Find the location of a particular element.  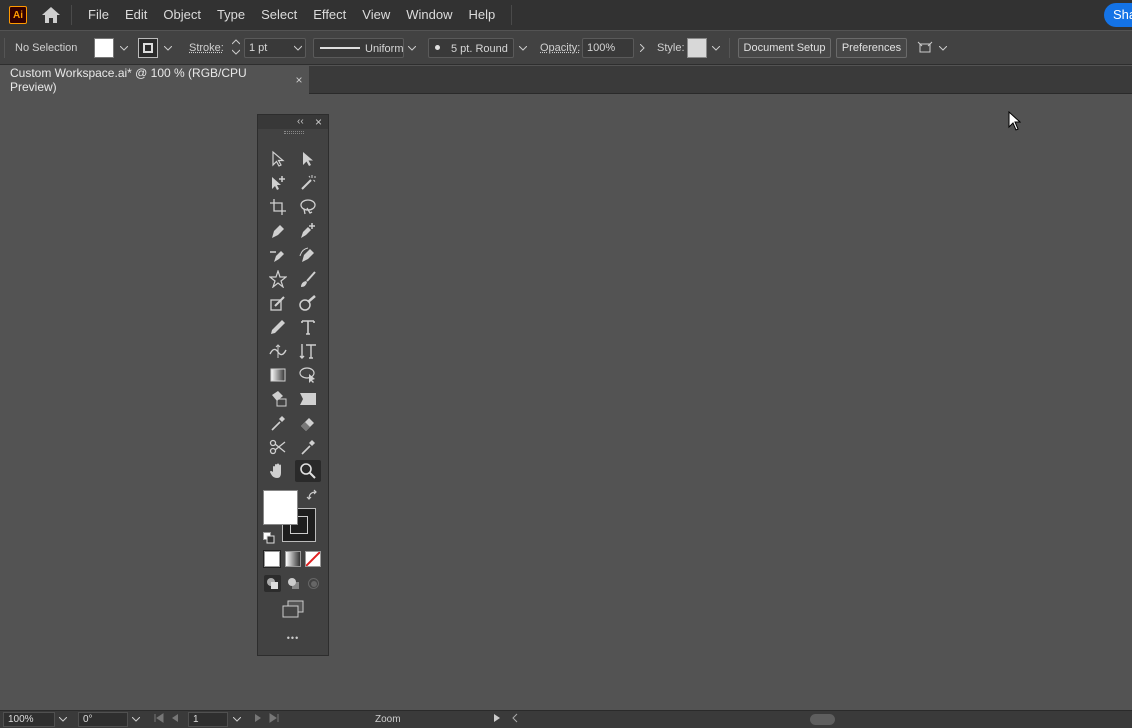

live-paint-bucket-tool-icon is located at coordinates (278, 399).